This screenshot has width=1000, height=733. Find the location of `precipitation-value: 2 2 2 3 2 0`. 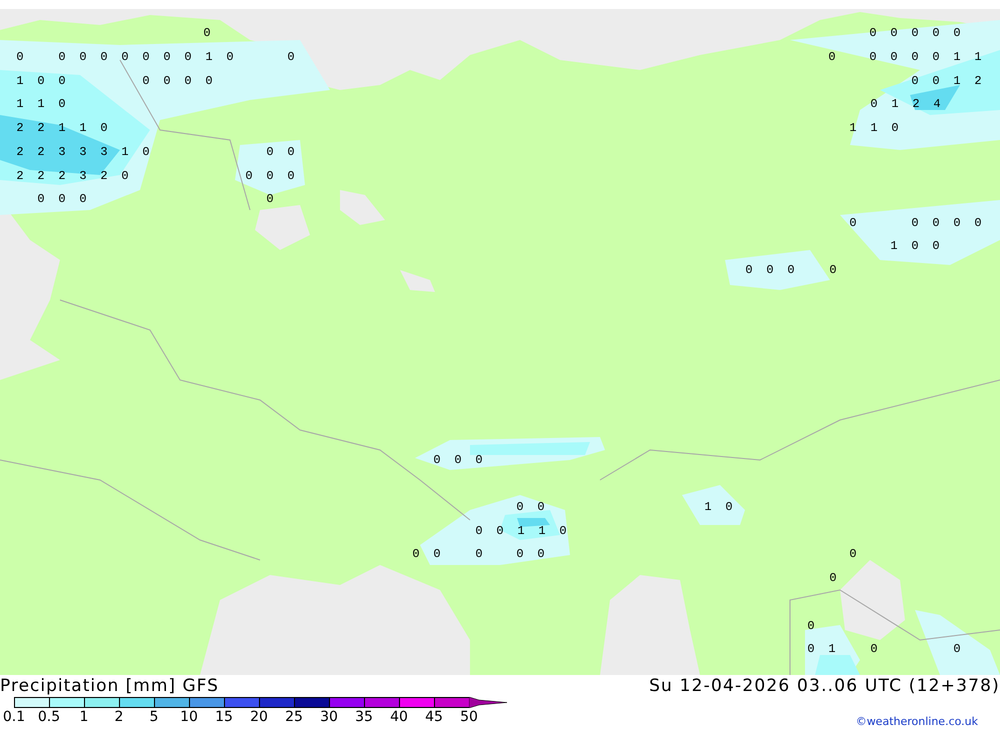

precipitation-value: 2 2 2 3 2 0 is located at coordinates (72, 176).